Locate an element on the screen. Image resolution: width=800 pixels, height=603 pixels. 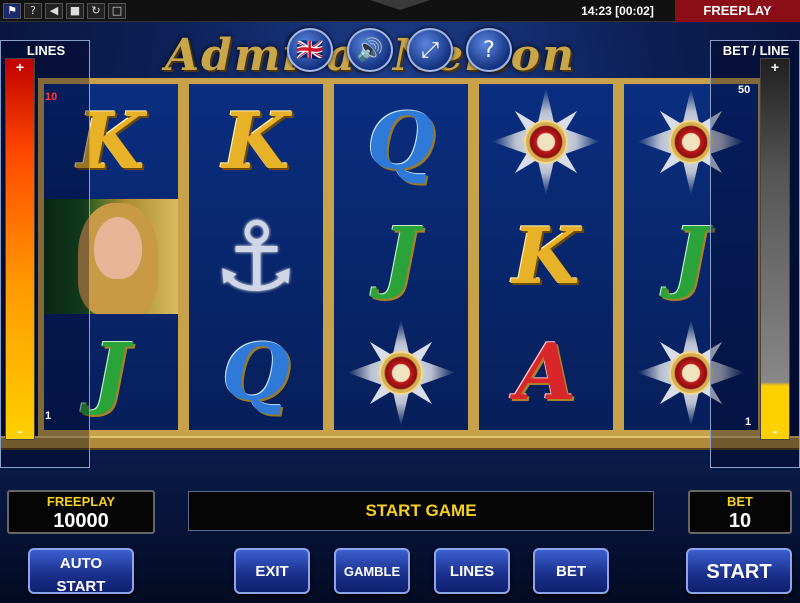
reel-3: QJ is located at coordinates (401, 257).